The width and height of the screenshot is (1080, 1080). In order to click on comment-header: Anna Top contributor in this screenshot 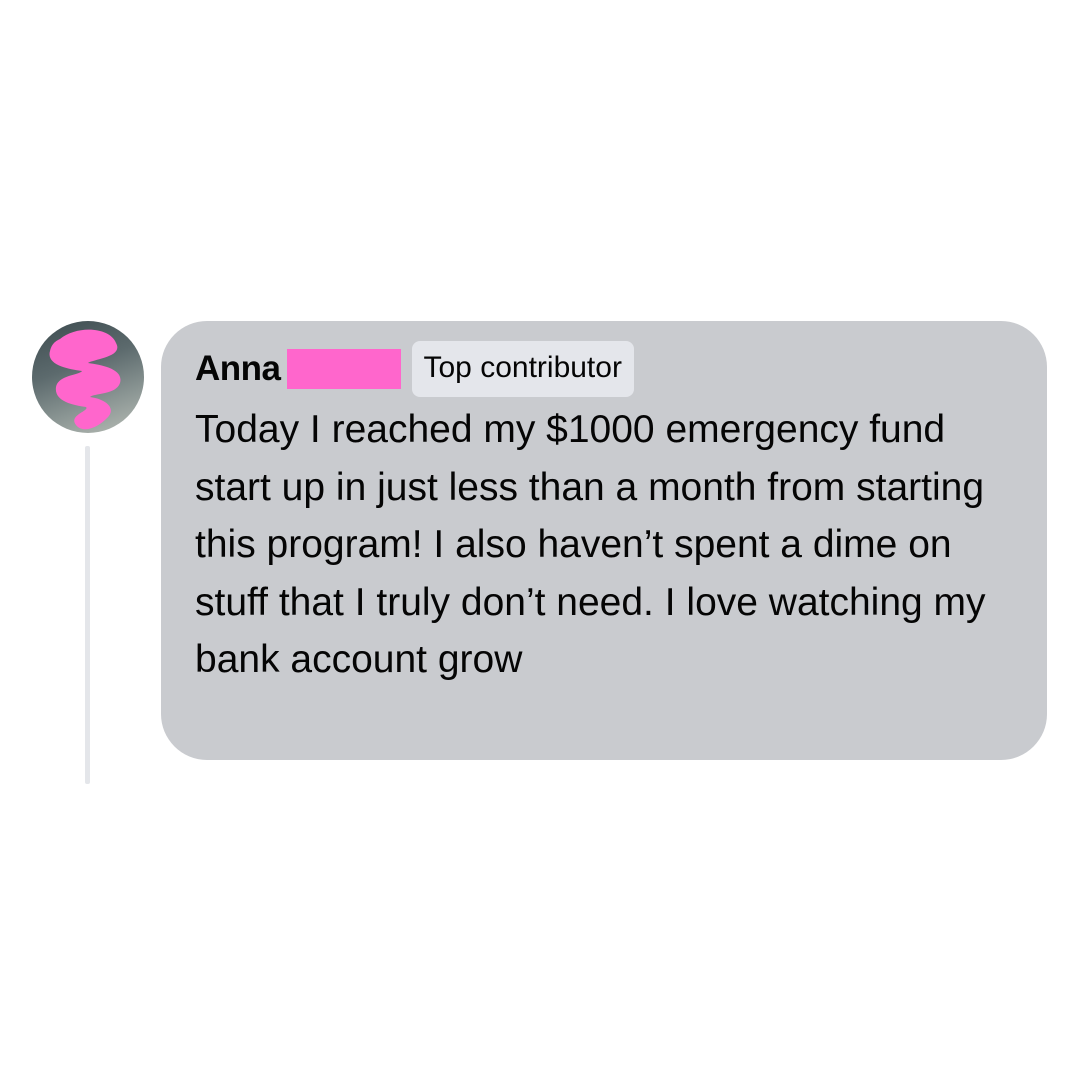, I will do `click(414, 369)`.